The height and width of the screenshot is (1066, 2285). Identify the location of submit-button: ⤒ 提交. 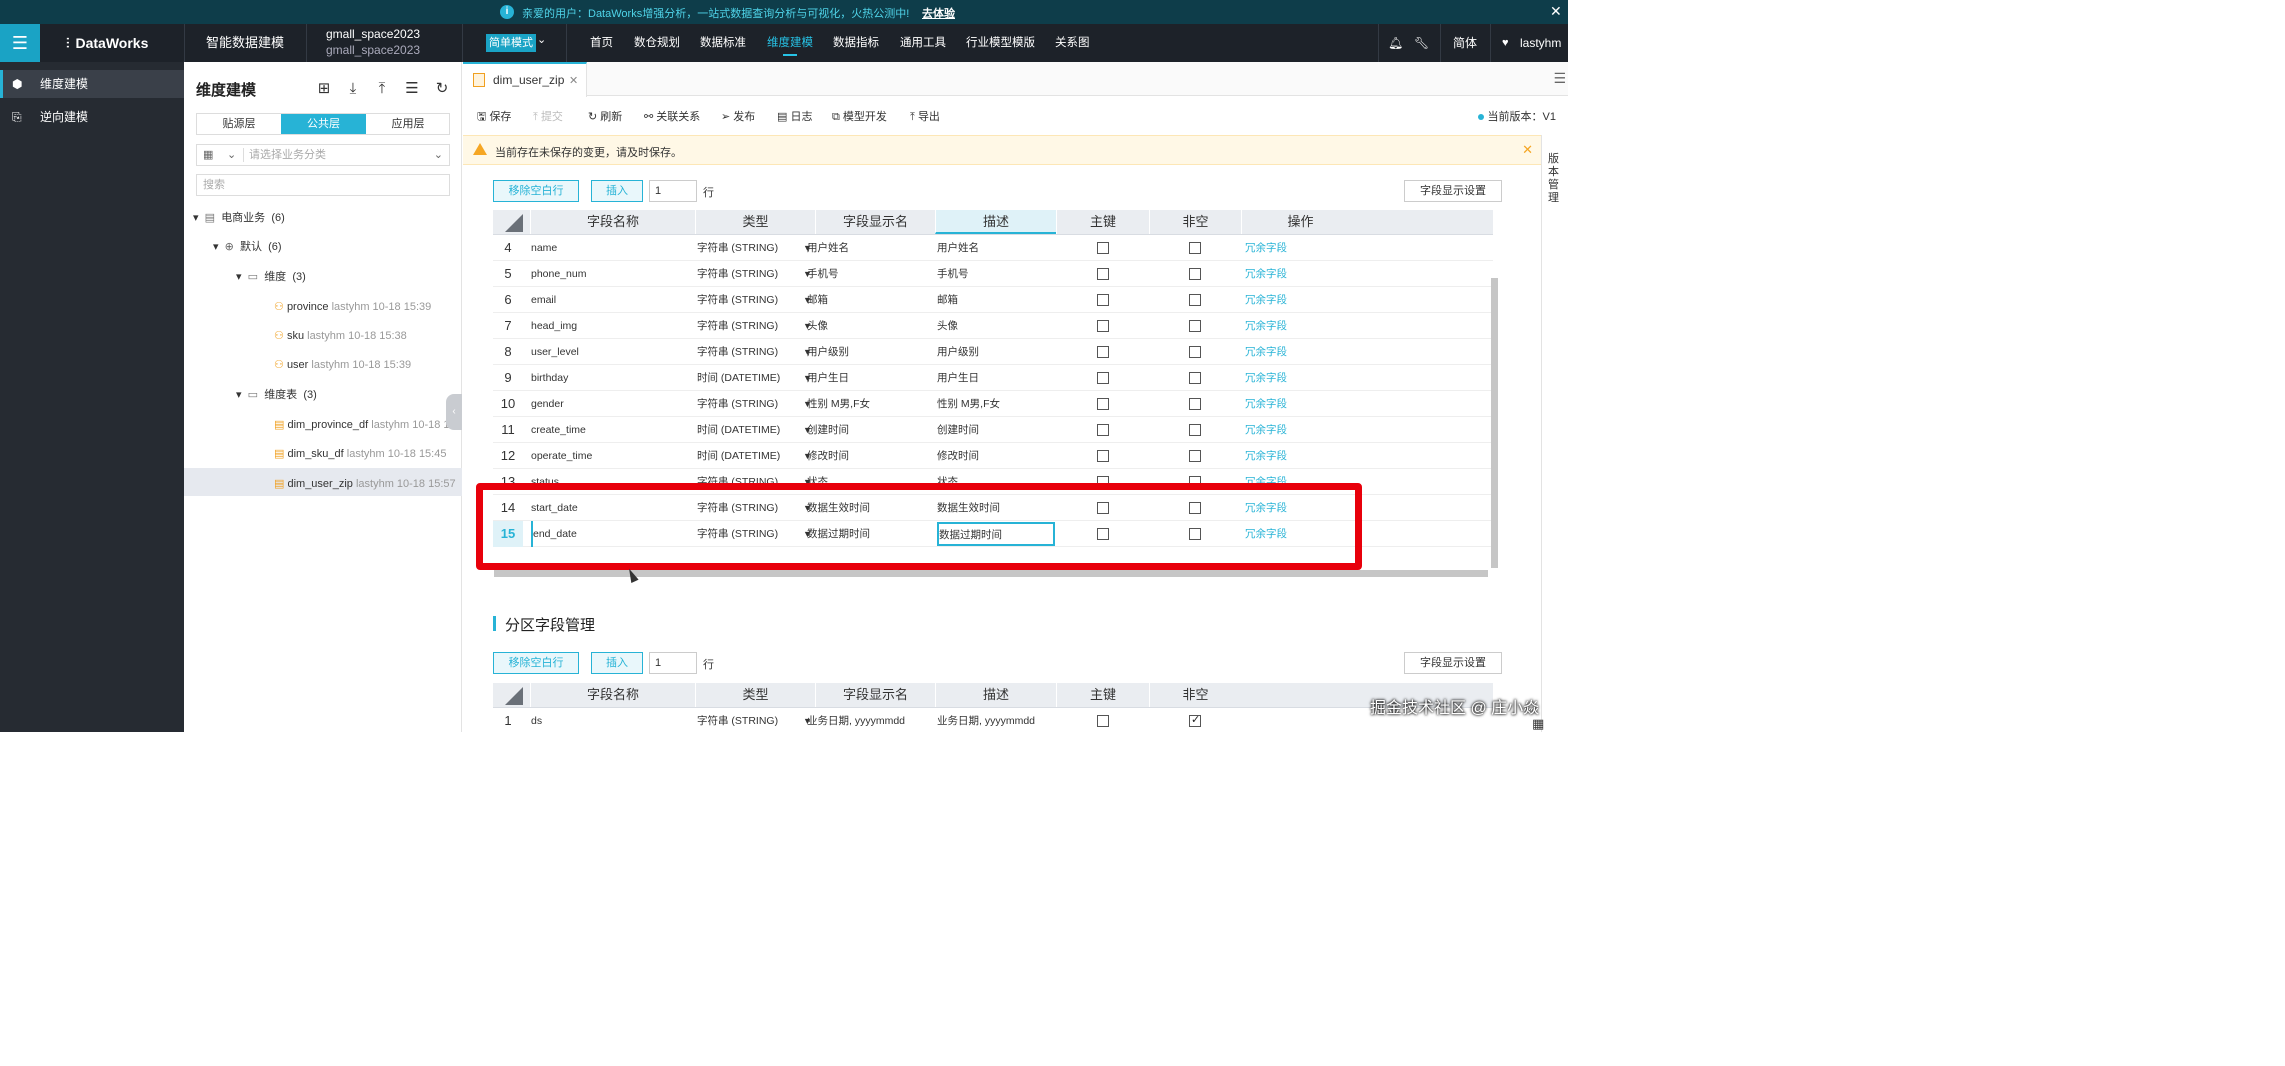
(548, 116).